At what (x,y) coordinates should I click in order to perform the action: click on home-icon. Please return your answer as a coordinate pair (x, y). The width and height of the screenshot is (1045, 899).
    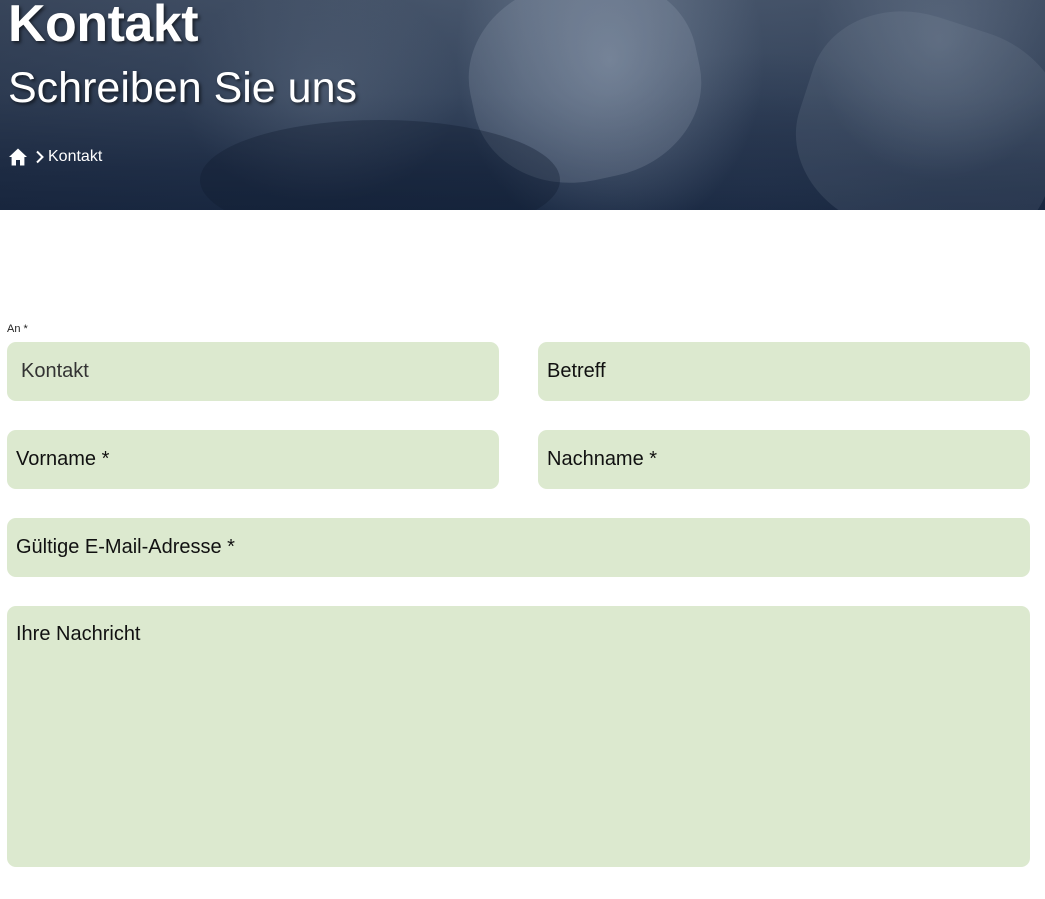
    Looking at the image, I should click on (18, 157).